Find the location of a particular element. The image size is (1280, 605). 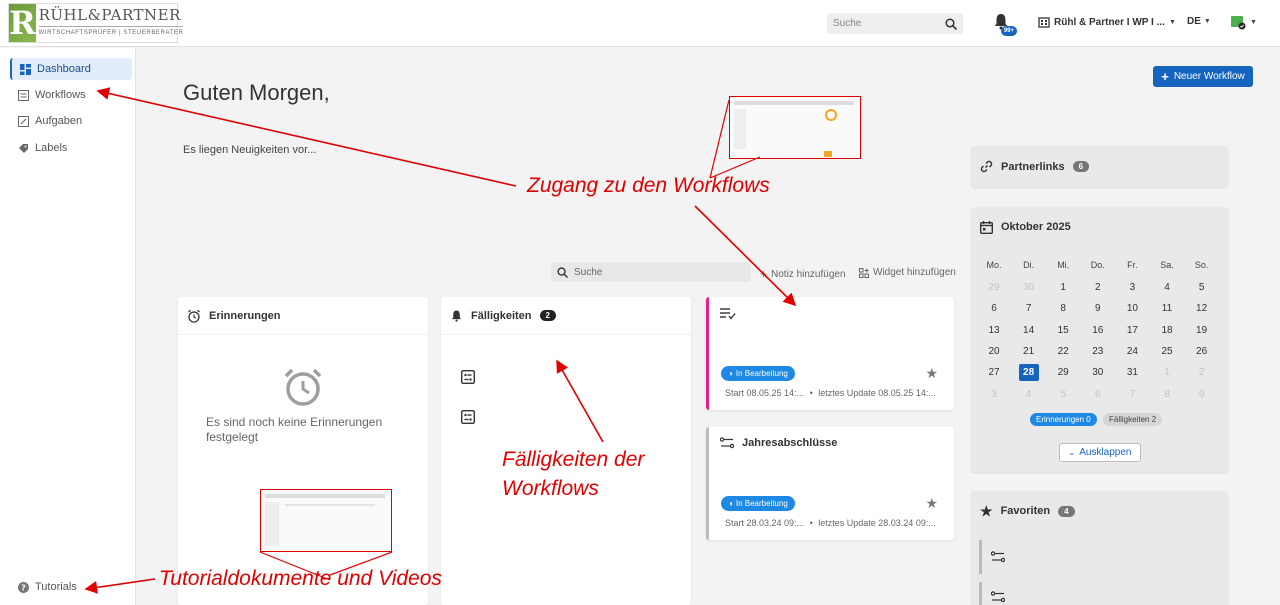

annotation-due-line1: Fälligkeiten der is located at coordinates (573, 459).